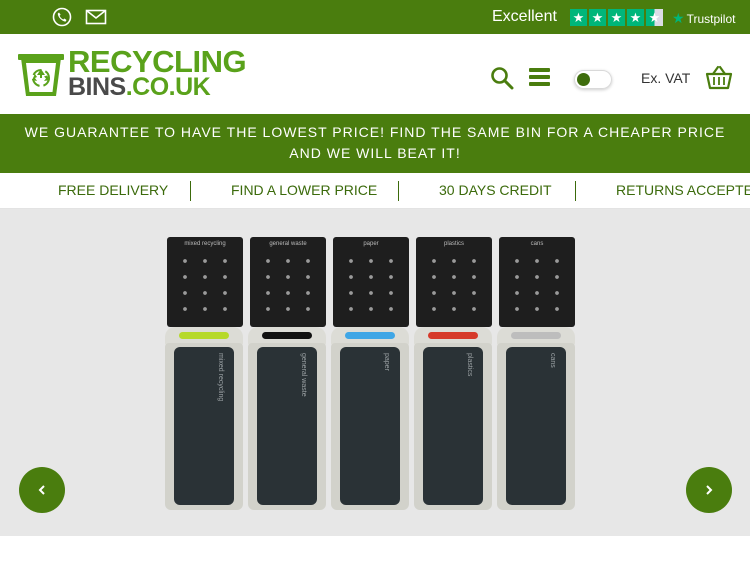 The width and height of the screenshot is (750, 563). Describe the element at coordinates (453, 373) in the screenshot. I see `bin-plastics: plastics plastics` at that location.